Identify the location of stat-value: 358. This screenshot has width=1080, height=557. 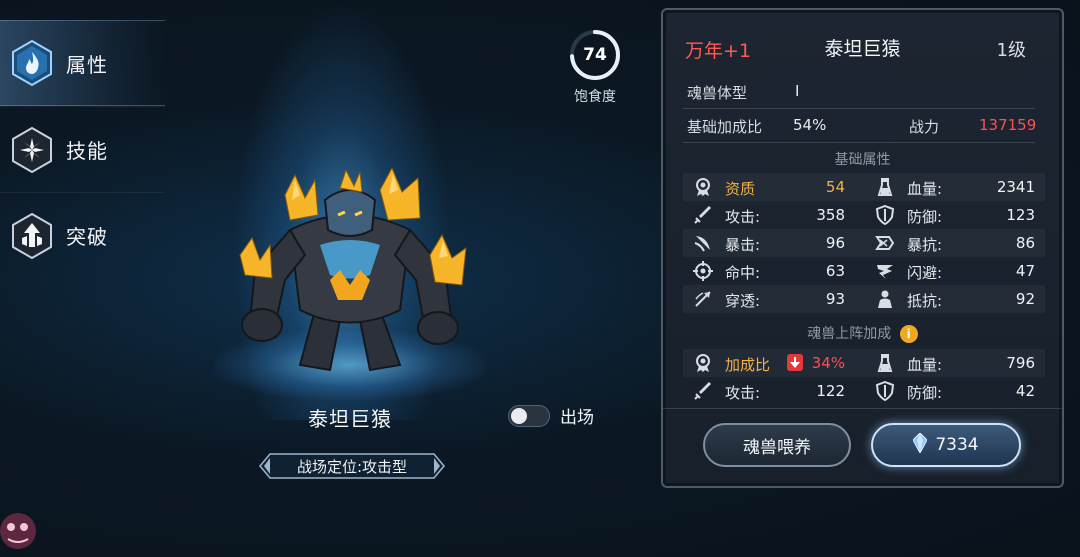
(830, 215).